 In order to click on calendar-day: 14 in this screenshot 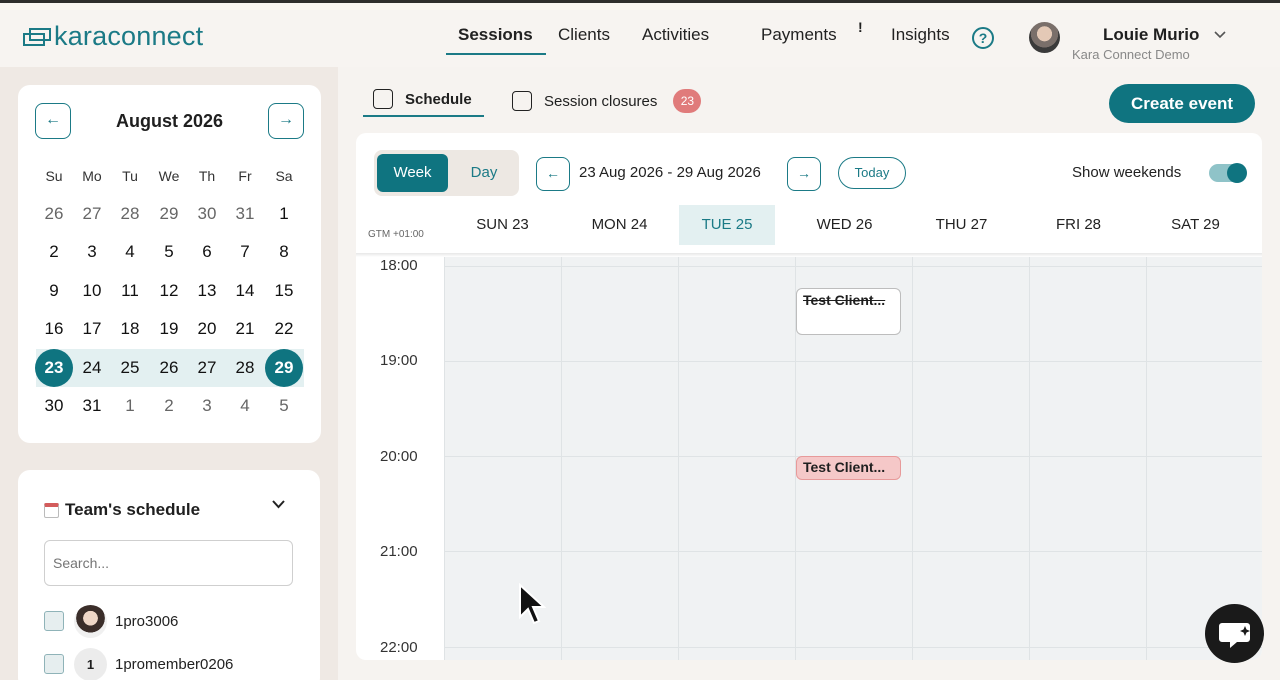, I will do `click(245, 291)`.